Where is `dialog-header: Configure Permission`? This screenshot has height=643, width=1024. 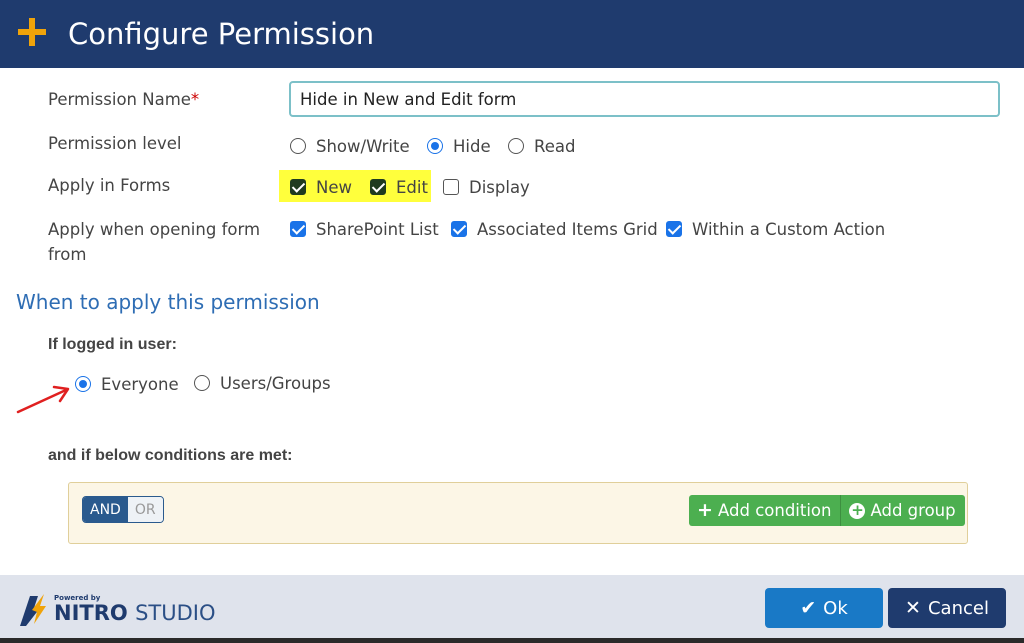 dialog-header: Configure Permission is located at coordinates (512, 34).